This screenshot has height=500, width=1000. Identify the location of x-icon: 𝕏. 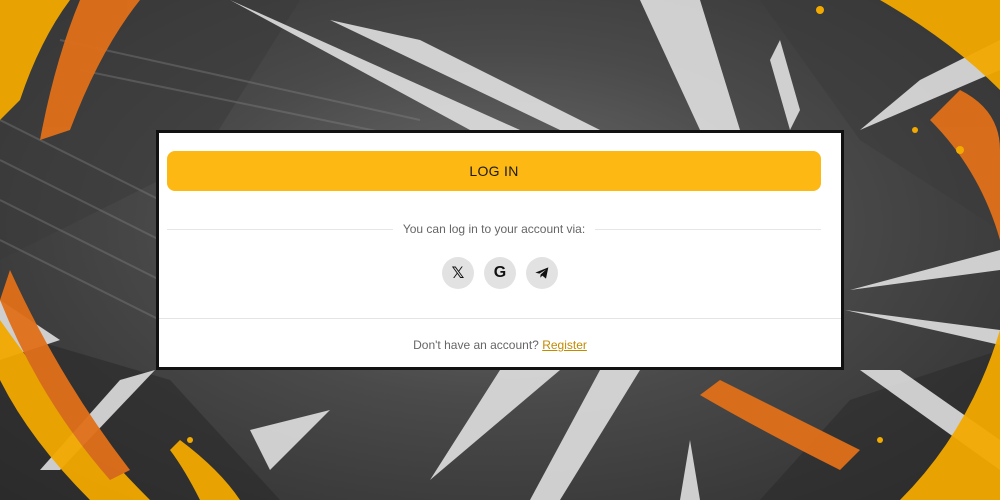
(458, 272).